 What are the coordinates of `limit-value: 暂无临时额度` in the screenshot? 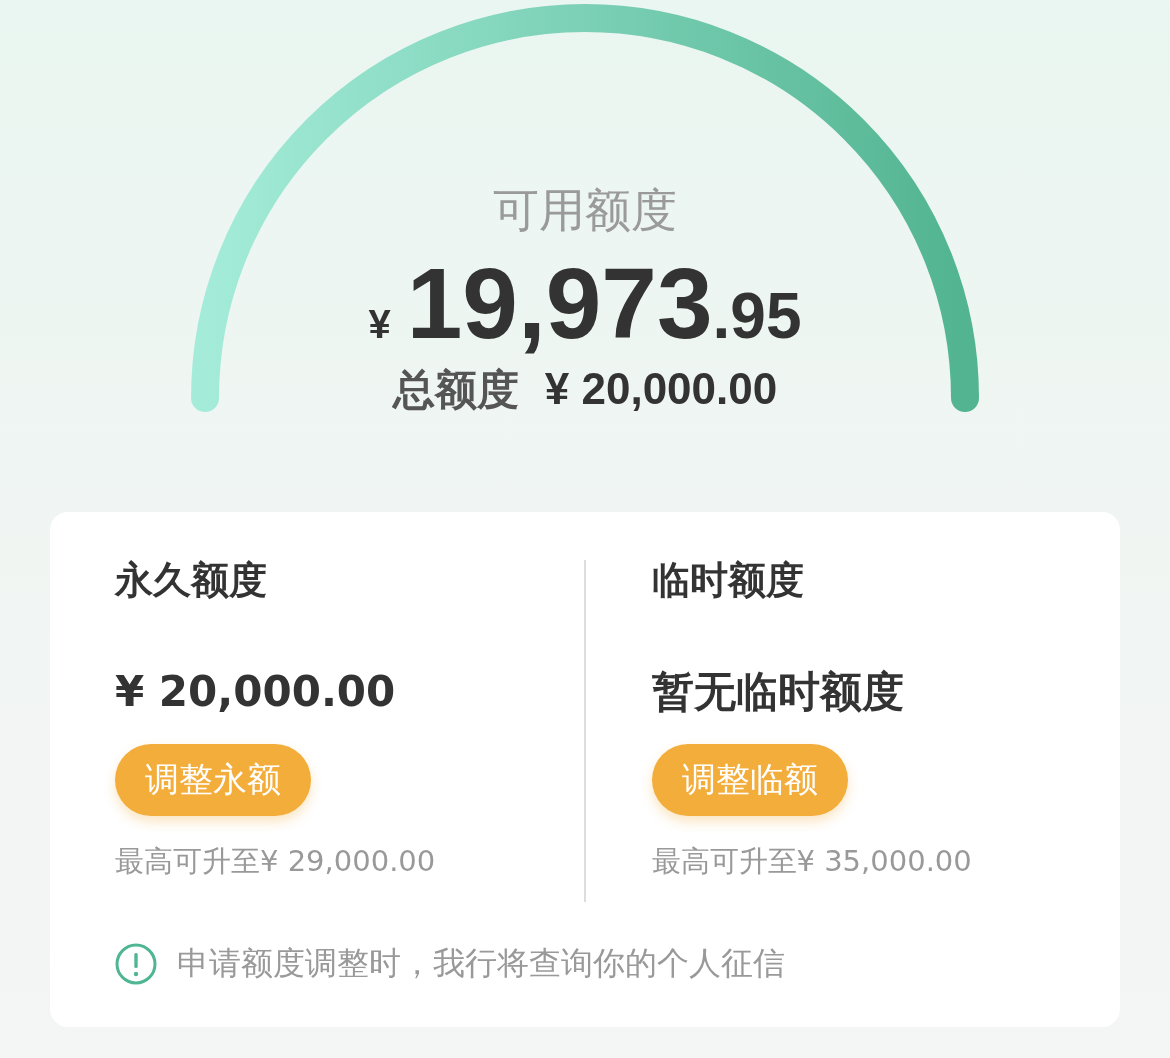 It's located at (777, 692).